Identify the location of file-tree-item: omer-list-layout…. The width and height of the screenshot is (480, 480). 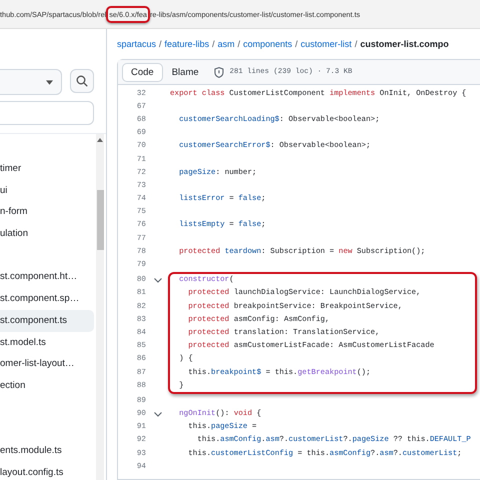
(48, 364).